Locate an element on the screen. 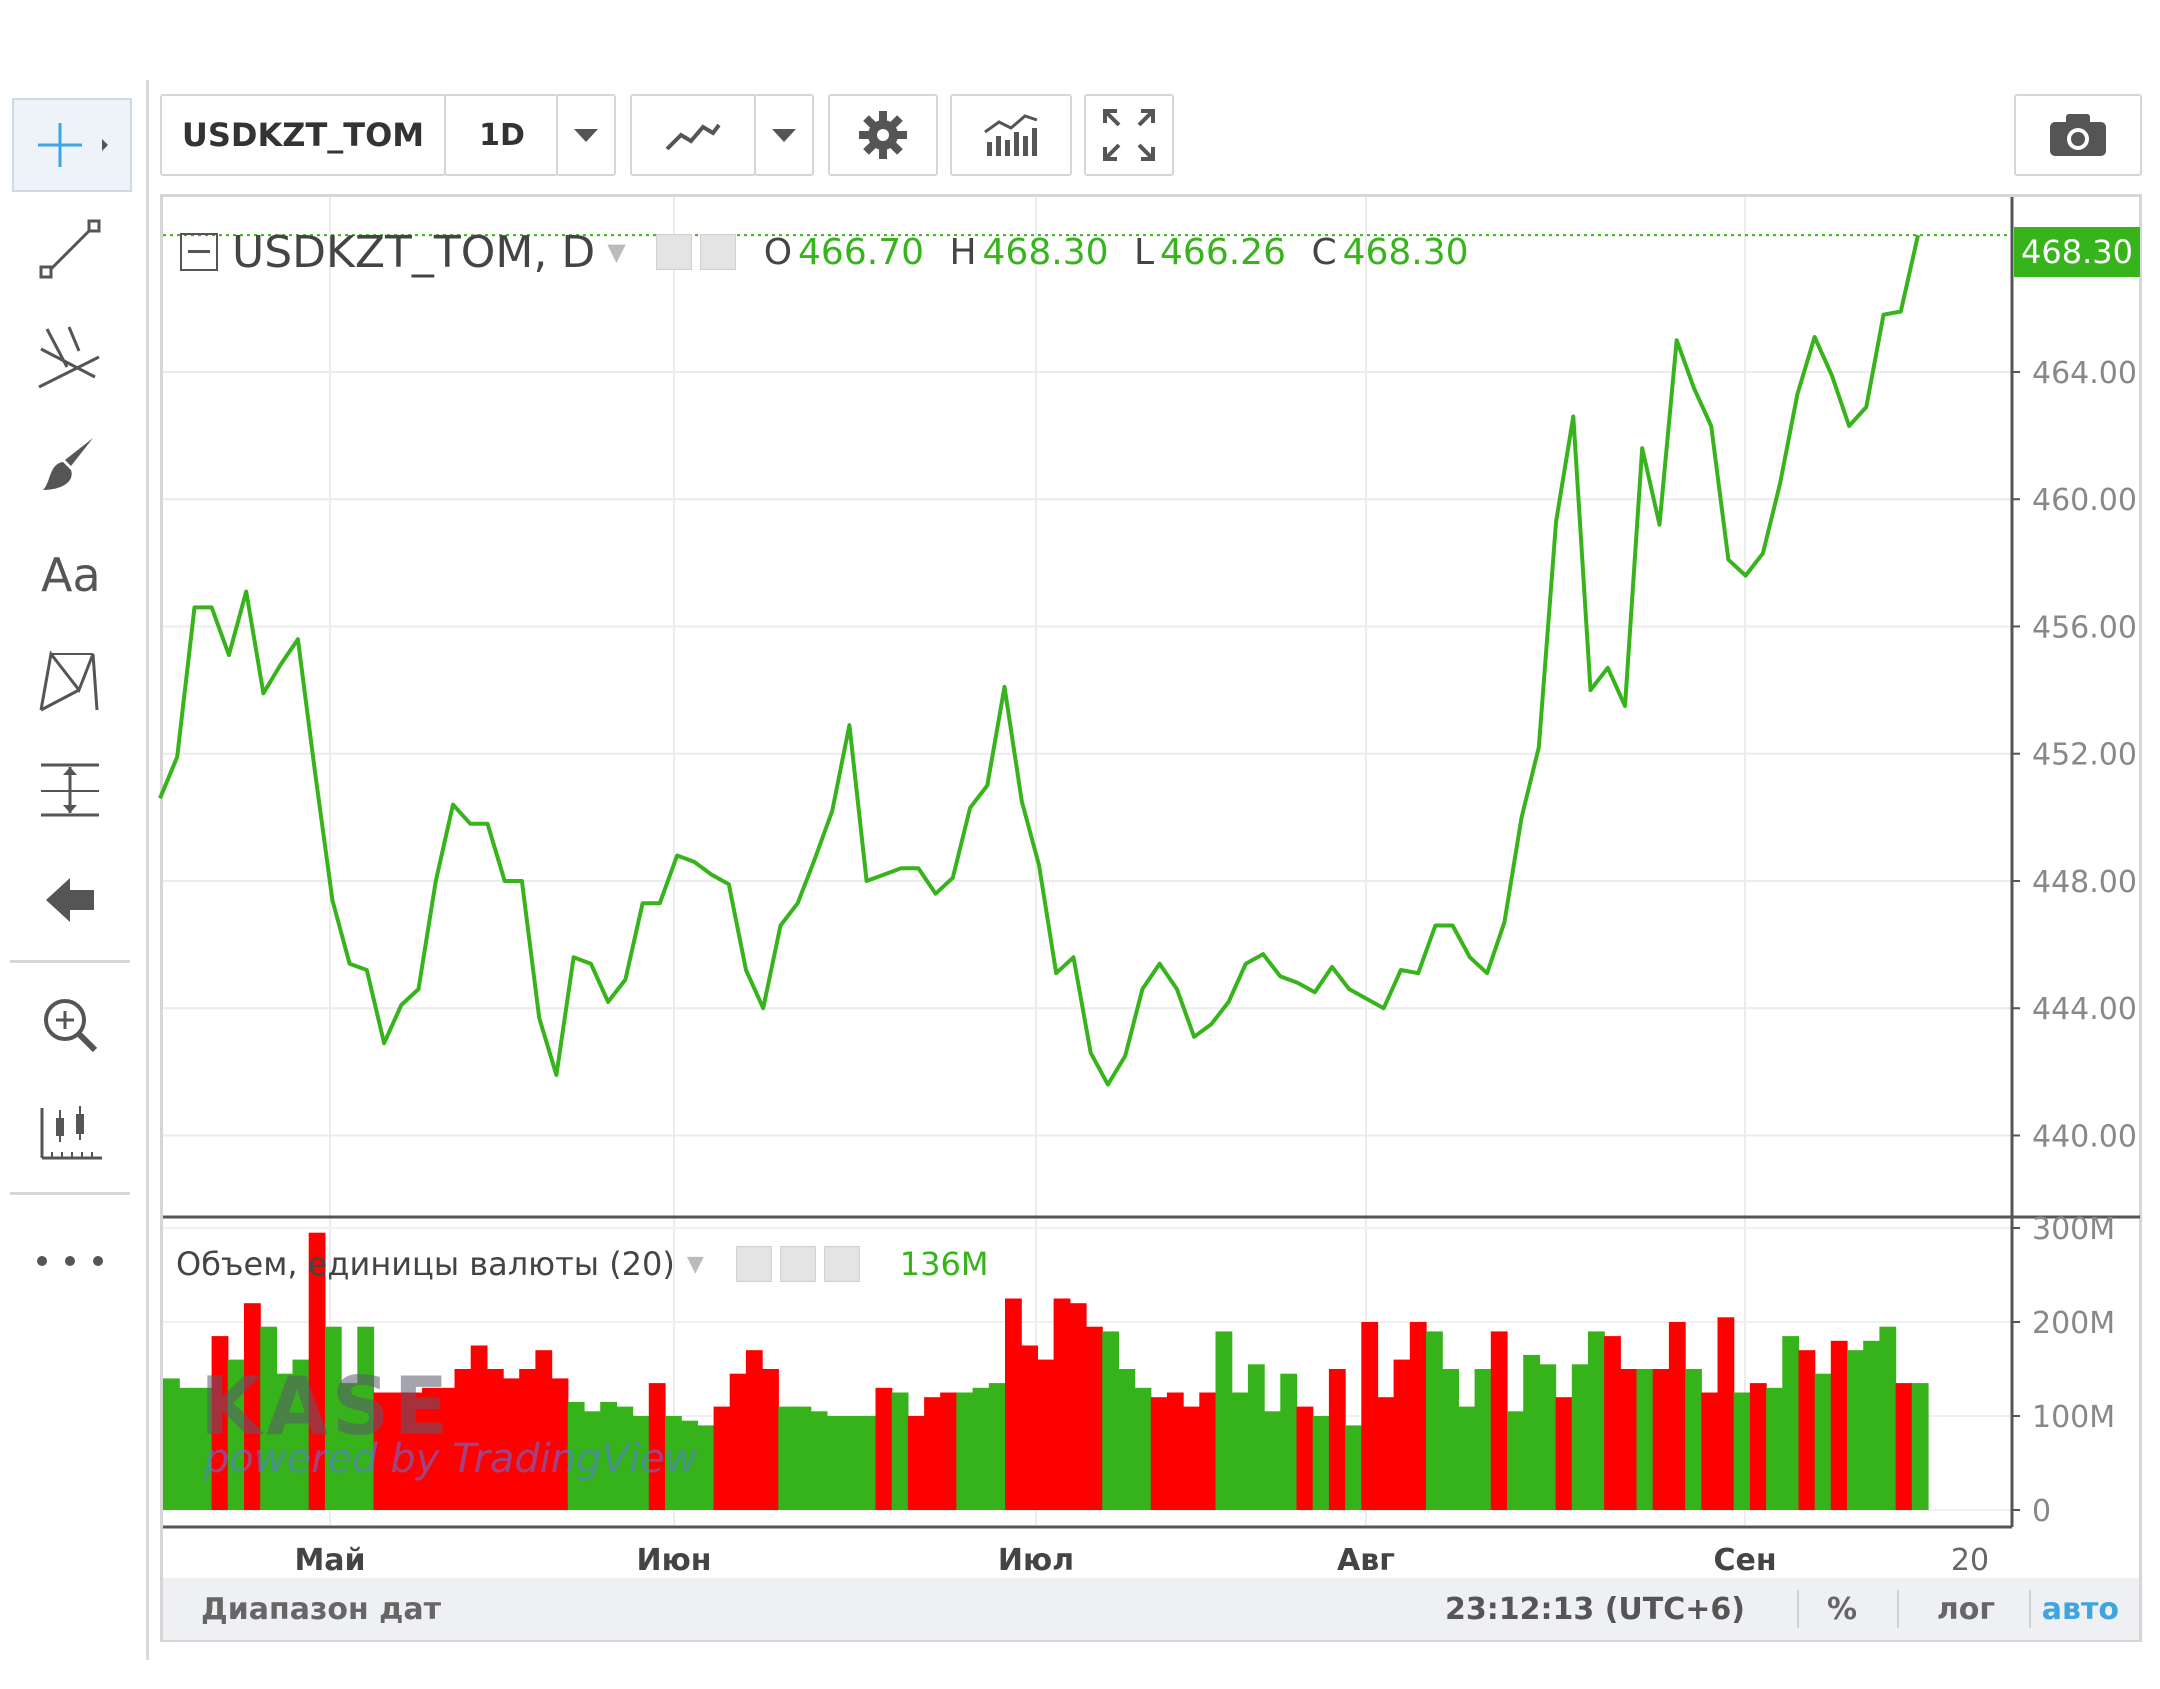 The height and width of the screenshot is (1689, 2160). volume-title: Объем, единицы валюты (20) is located at coordinates (425, 1264).